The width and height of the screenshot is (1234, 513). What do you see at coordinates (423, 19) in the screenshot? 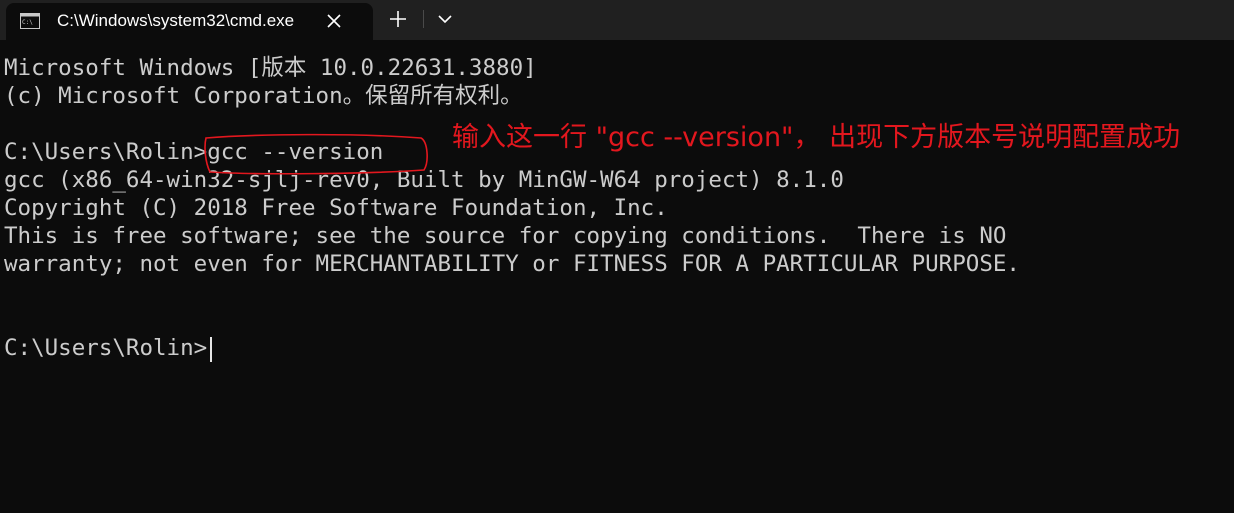
I see `tab-divider` at bounding box center [423, 19].